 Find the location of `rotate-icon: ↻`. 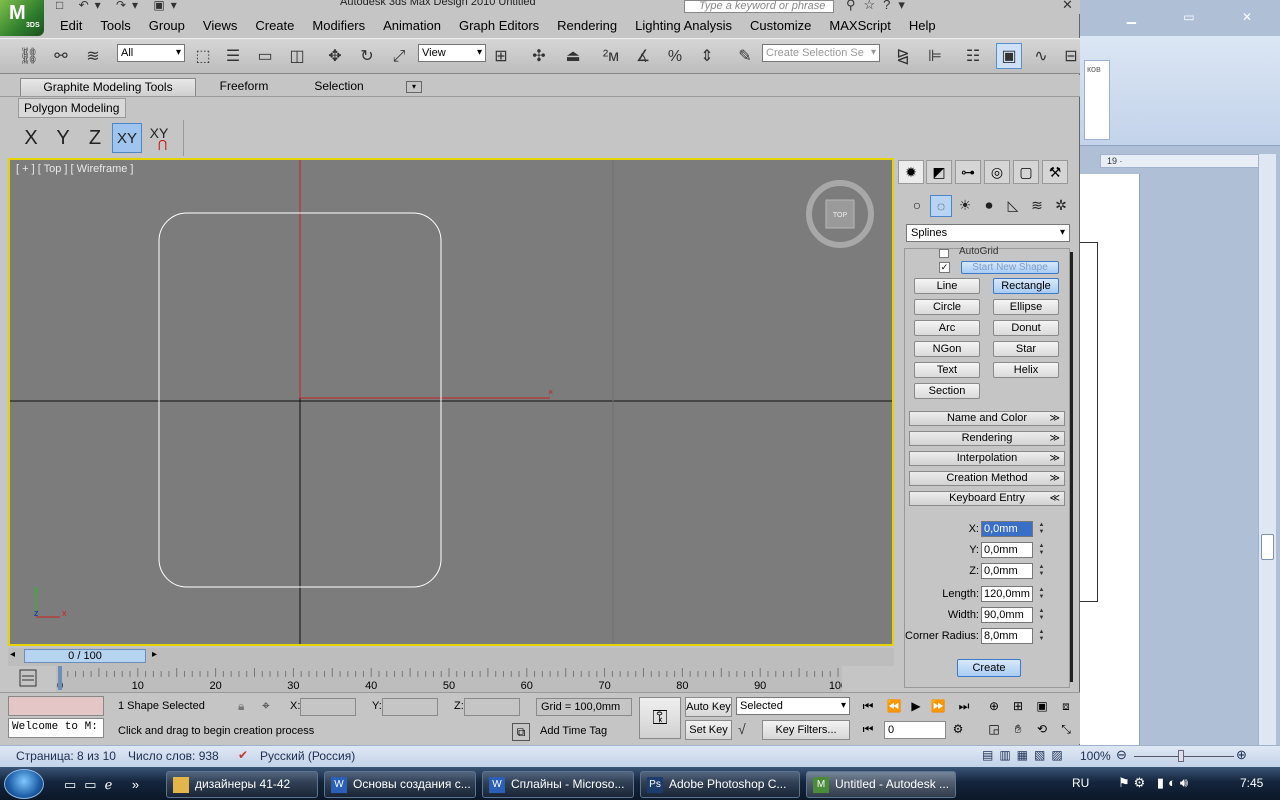

rotate-icon: ↻ is located at coordinates (367, 56).